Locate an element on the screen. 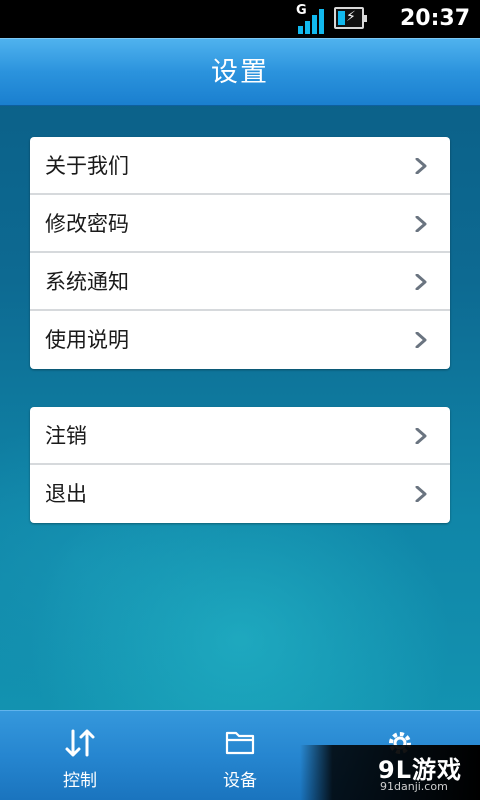 The height and width of the screenshot is (800, 480). menu-item-system-notifications: 系统通知 is located at coordinates (240, 282).